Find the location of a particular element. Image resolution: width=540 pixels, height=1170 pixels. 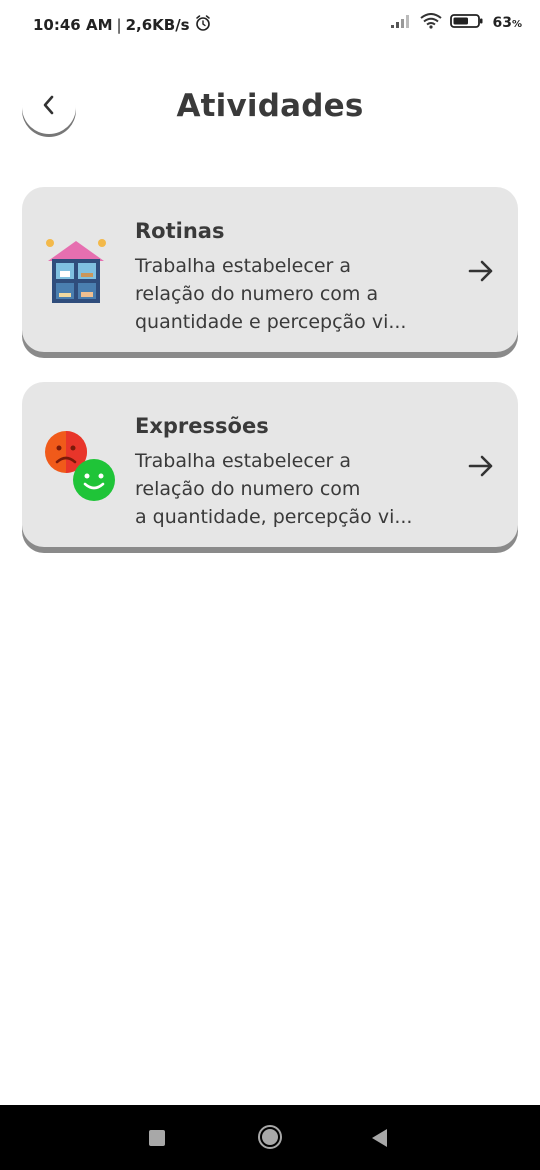

page-title: Atividades is located at coordinates (270, 106).